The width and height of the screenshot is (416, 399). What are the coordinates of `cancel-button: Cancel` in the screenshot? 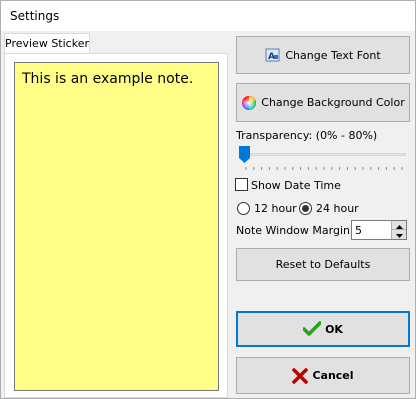 It's located at (323, 375).